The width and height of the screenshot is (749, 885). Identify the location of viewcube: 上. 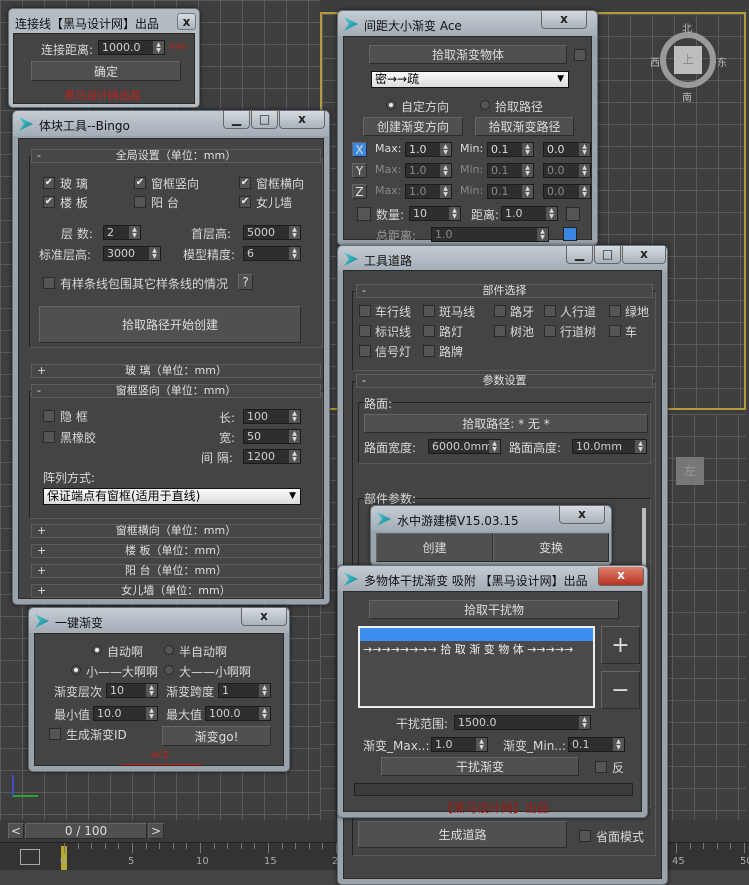
(688, 60).